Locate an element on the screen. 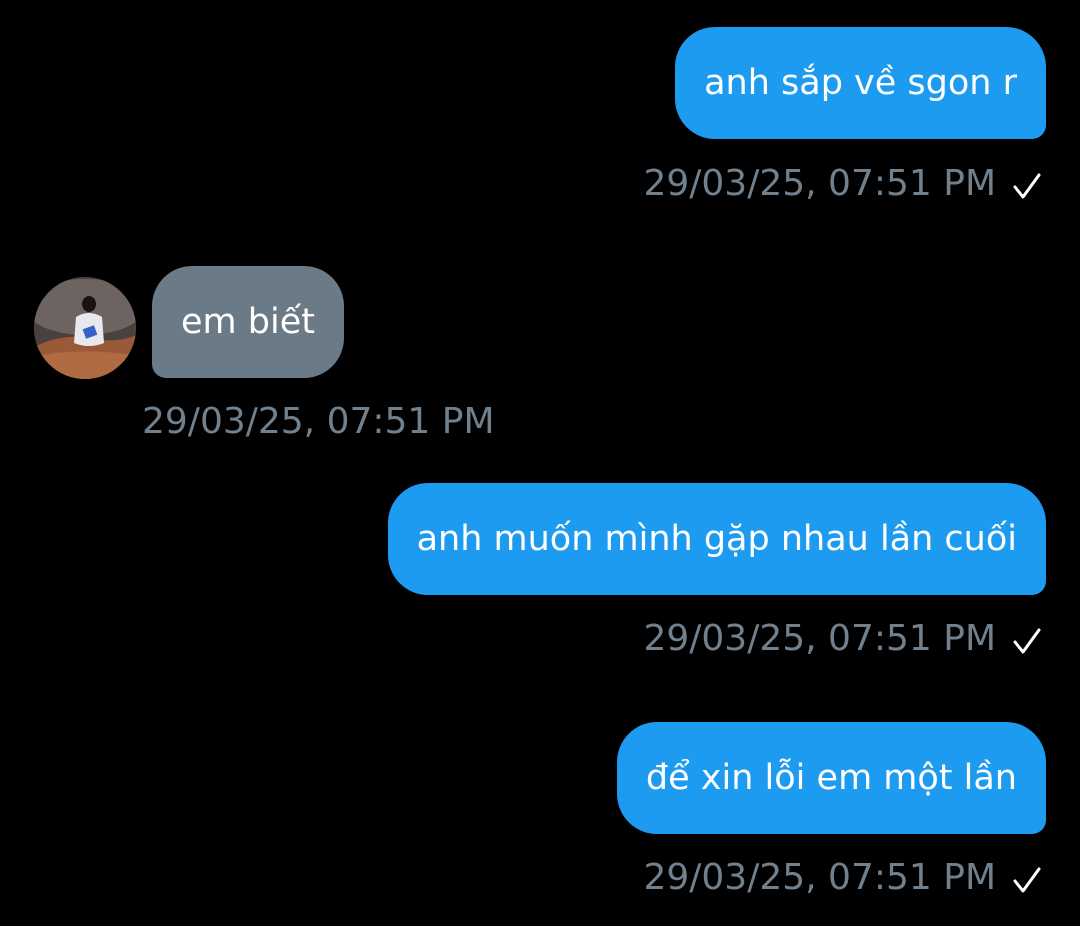 The width and height of the screenshot is (1080, 926). message-text: em biết is located at coordinates (248, 321).